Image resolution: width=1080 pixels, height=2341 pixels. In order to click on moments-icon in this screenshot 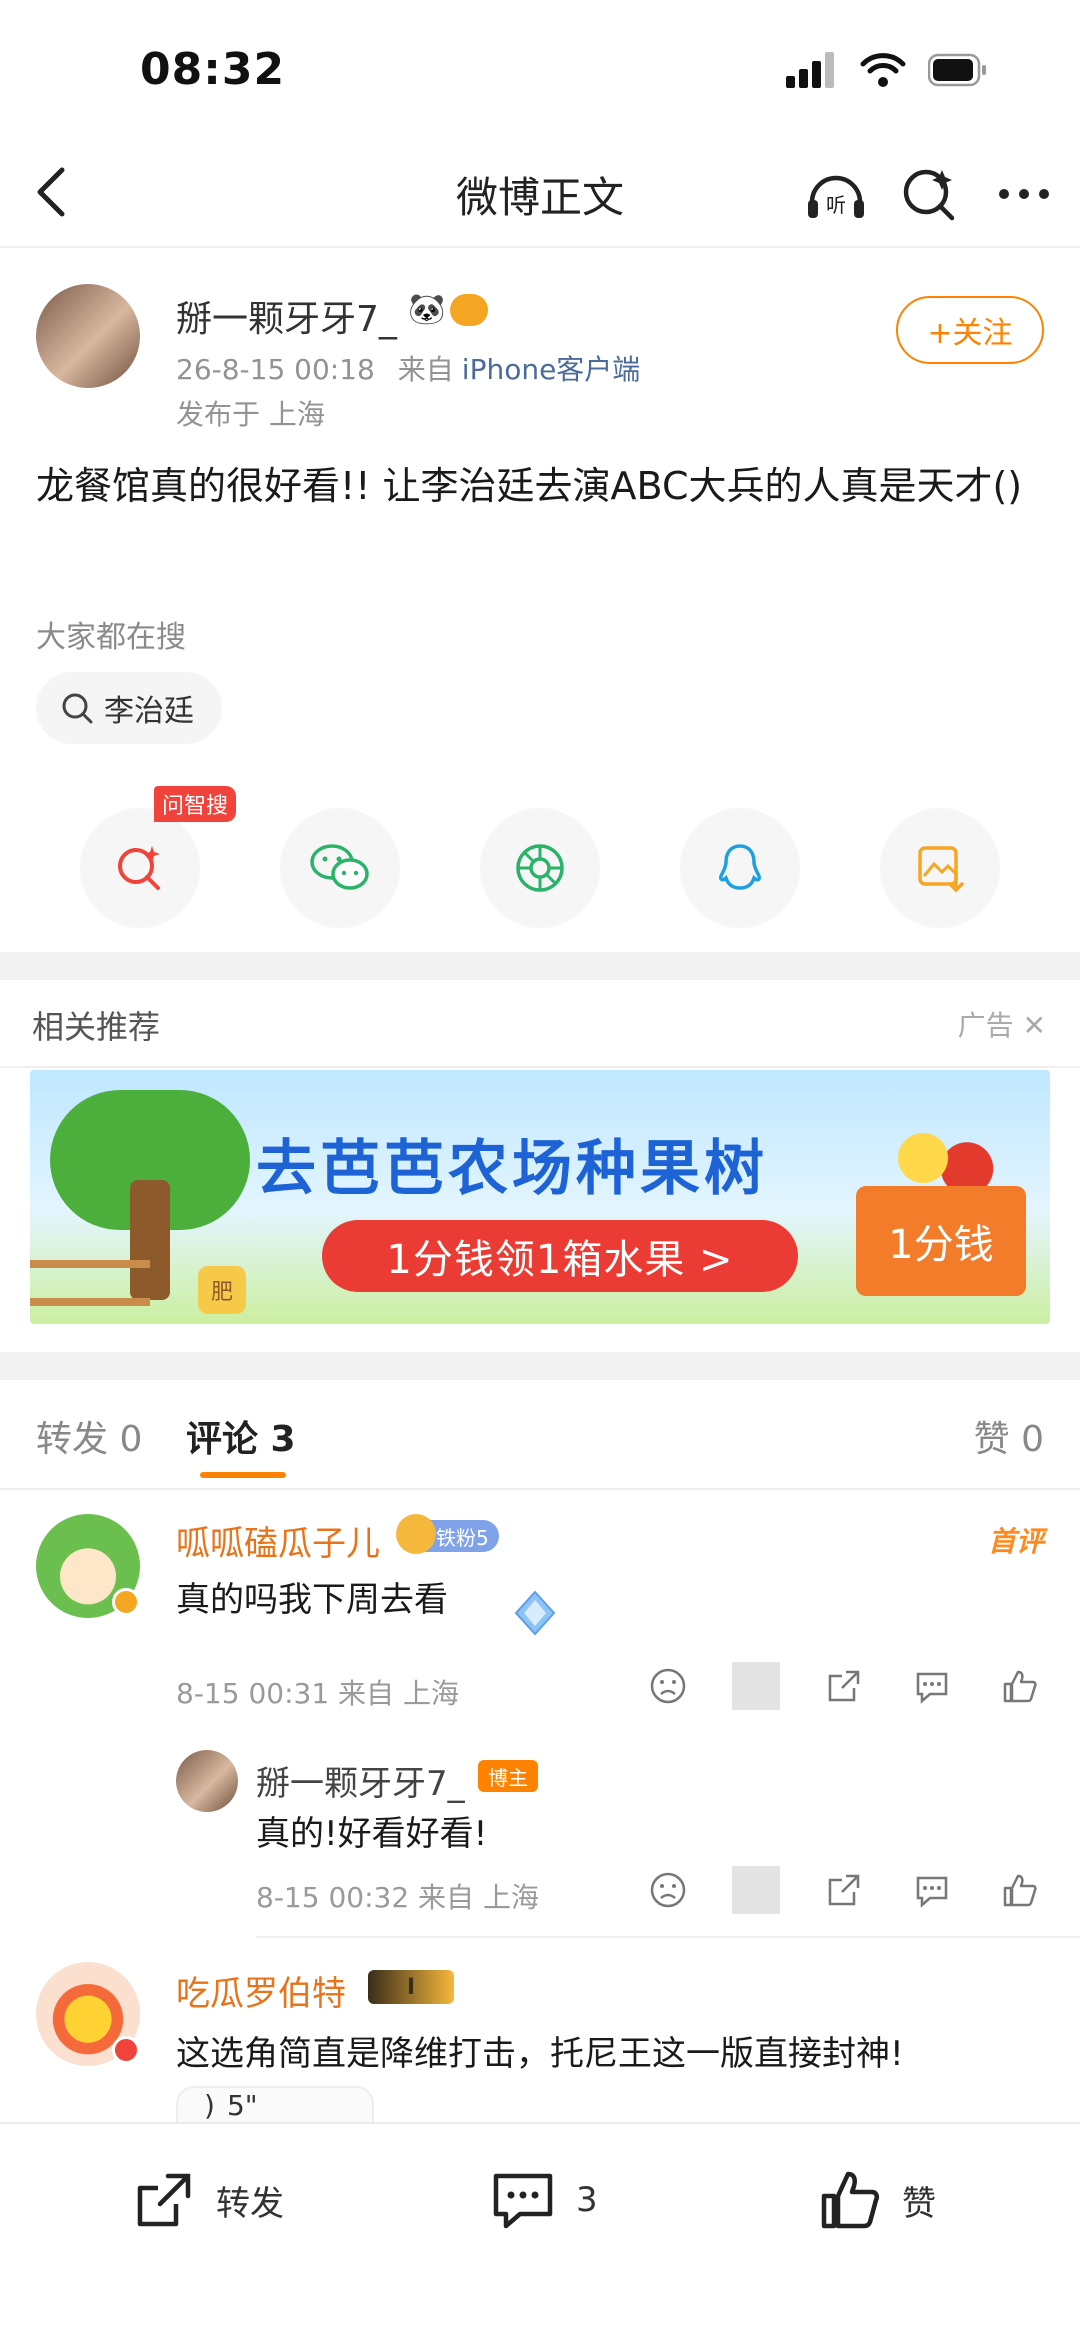, I will do `click(540, 868)`.